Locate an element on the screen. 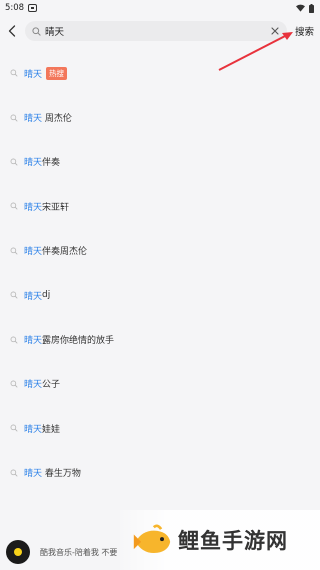 The image size is (320, 570). watermark: 鲤鱼手游网 is located at coordinates (220, 540).